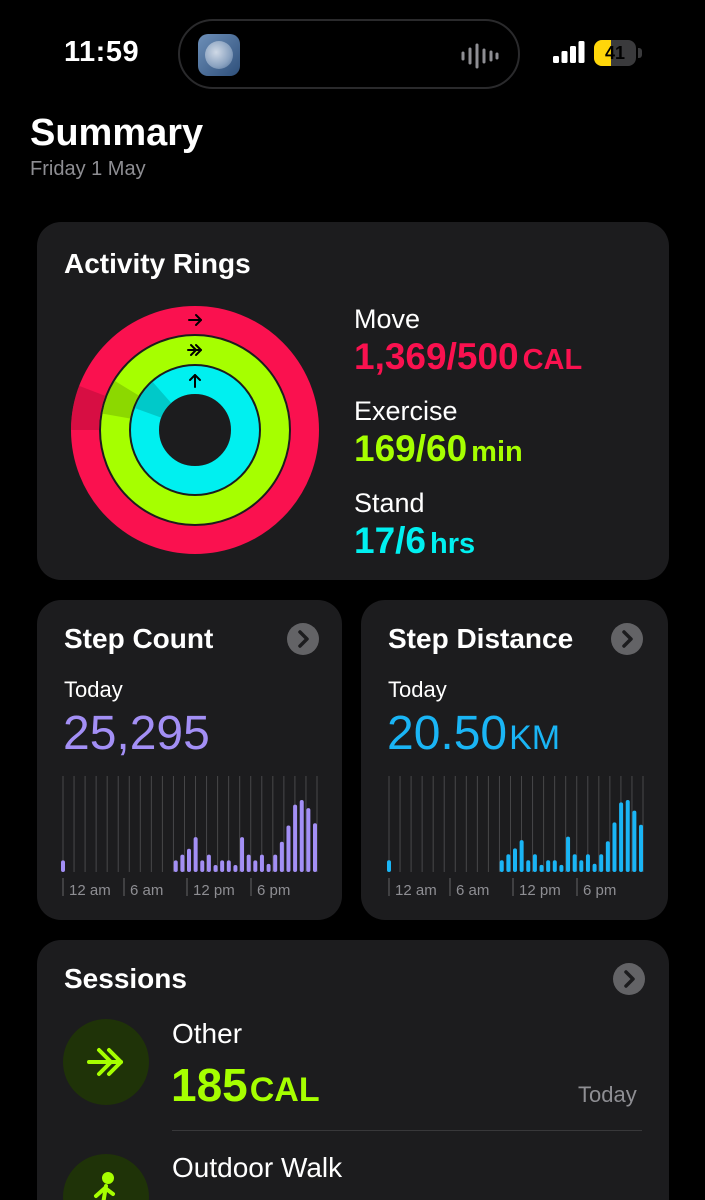 The width and height of the screenshot is (705, 1200). I want to click on battery-icon: 41, so click(618, 53).